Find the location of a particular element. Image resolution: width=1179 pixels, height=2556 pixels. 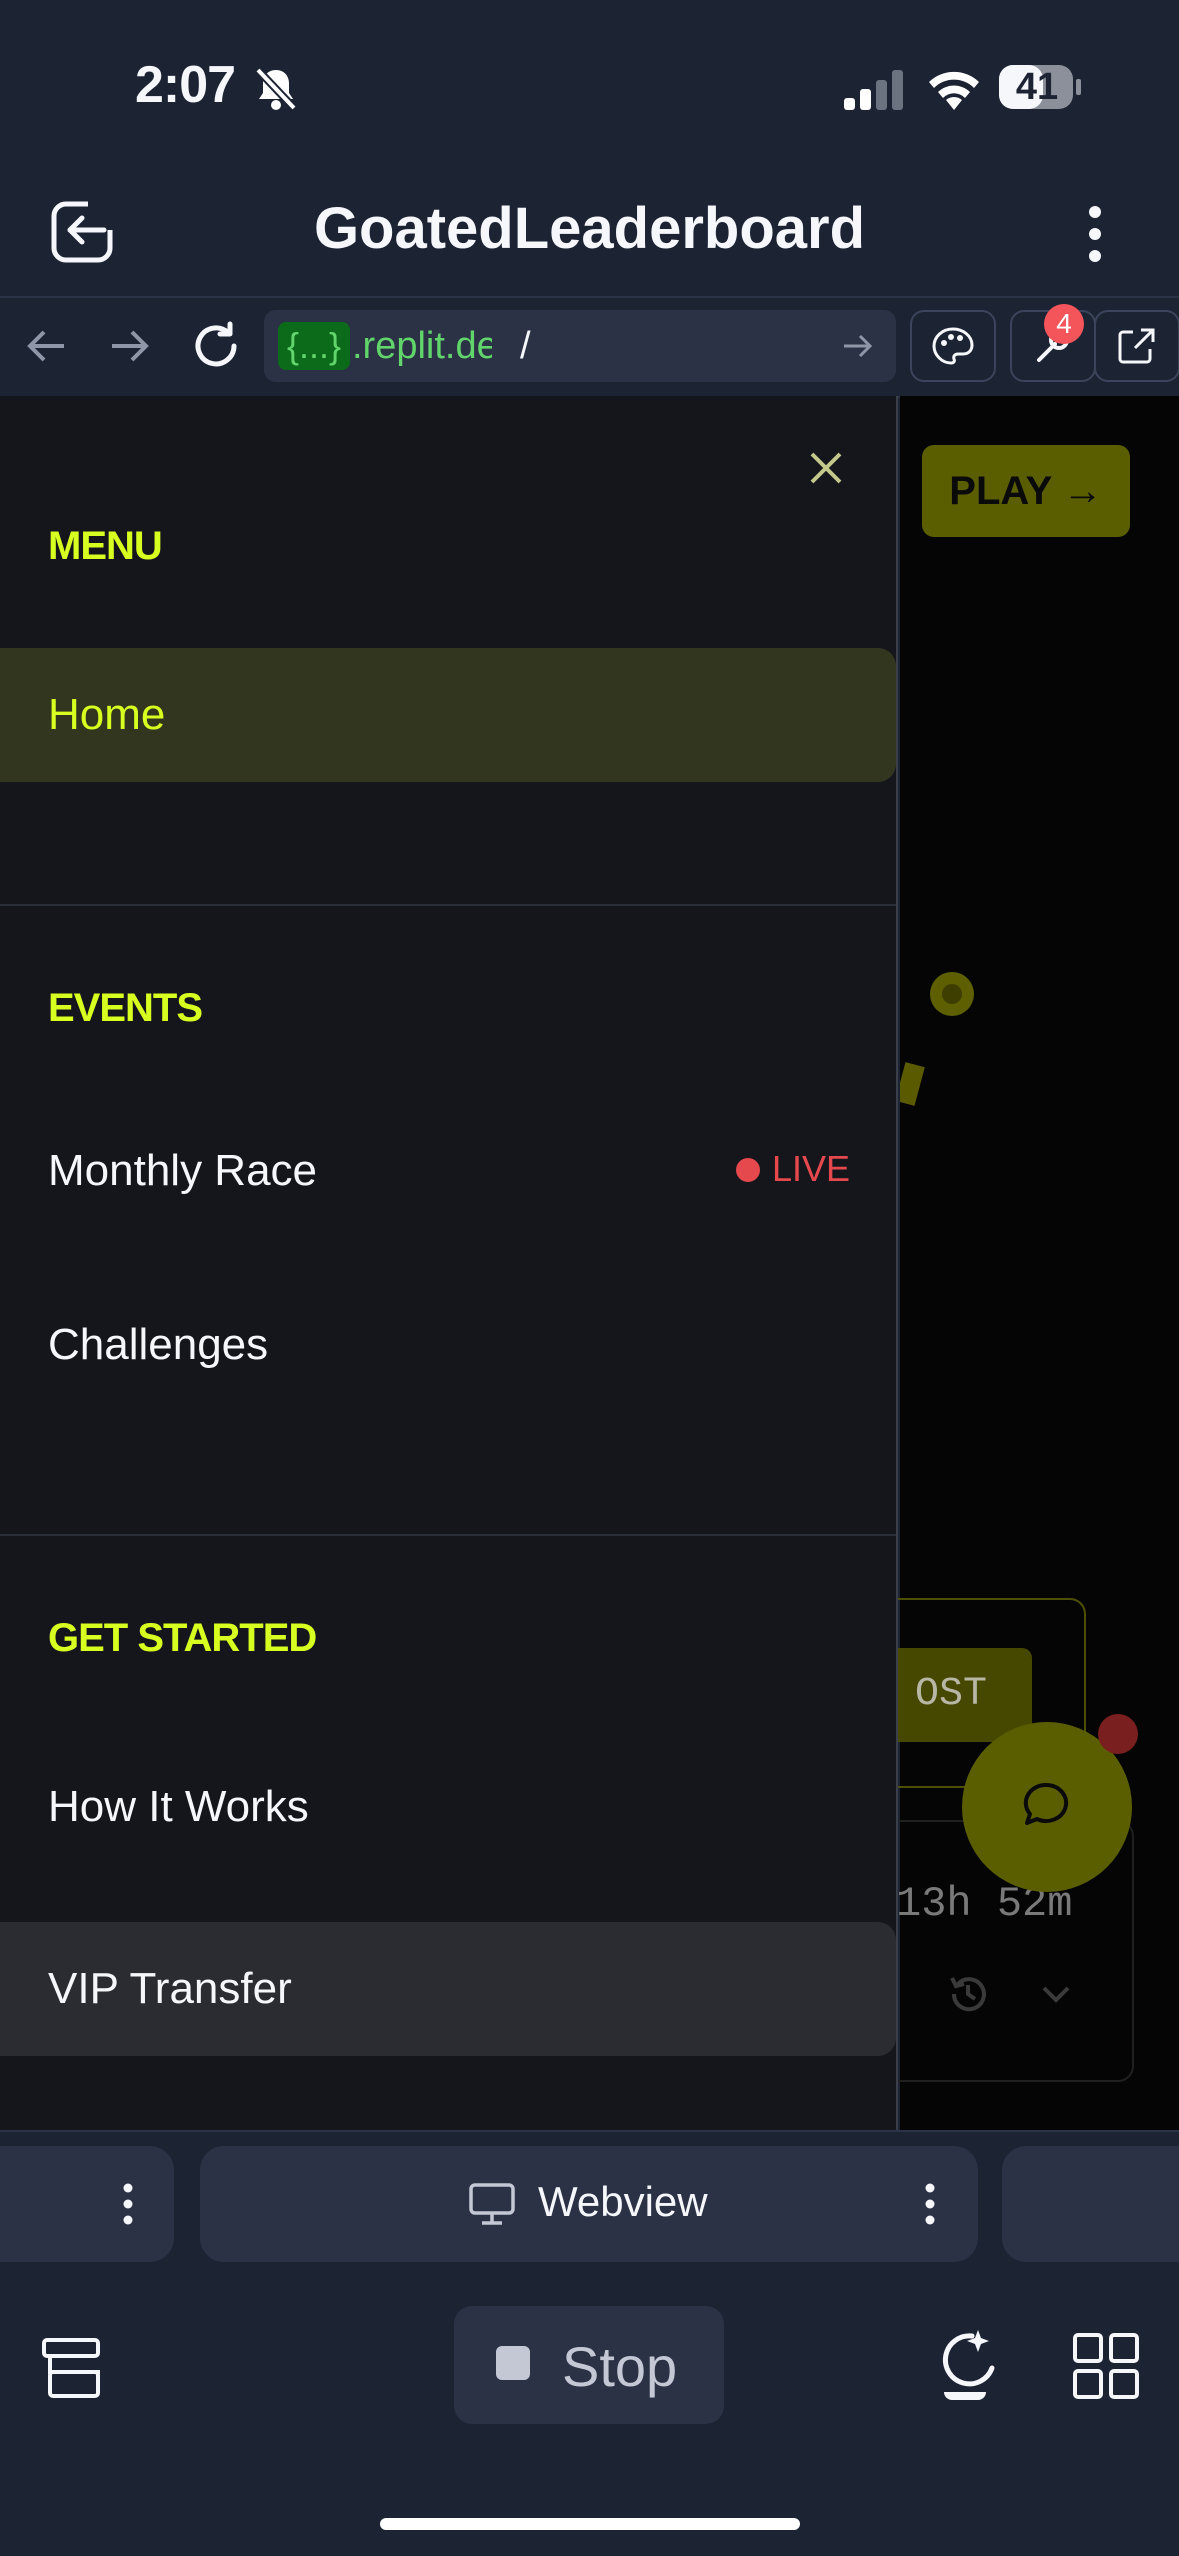

app-title: GoatedLeaderboard is located at coordinates (589, 228).